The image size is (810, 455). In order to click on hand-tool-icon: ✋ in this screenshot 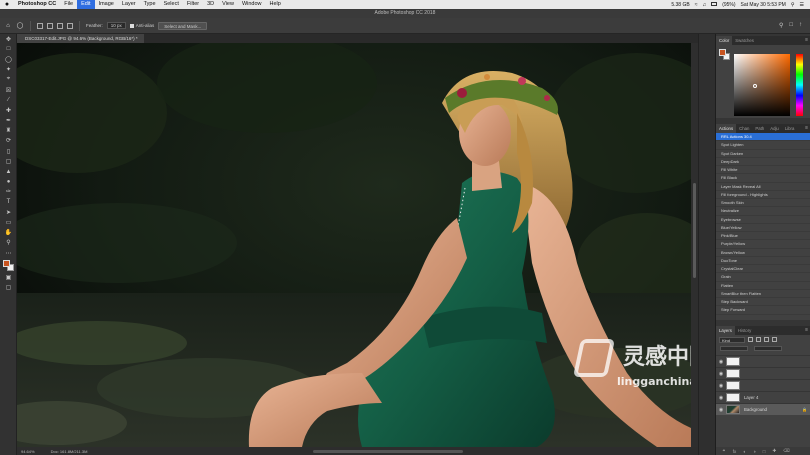, I will do `click(8, 233)`.